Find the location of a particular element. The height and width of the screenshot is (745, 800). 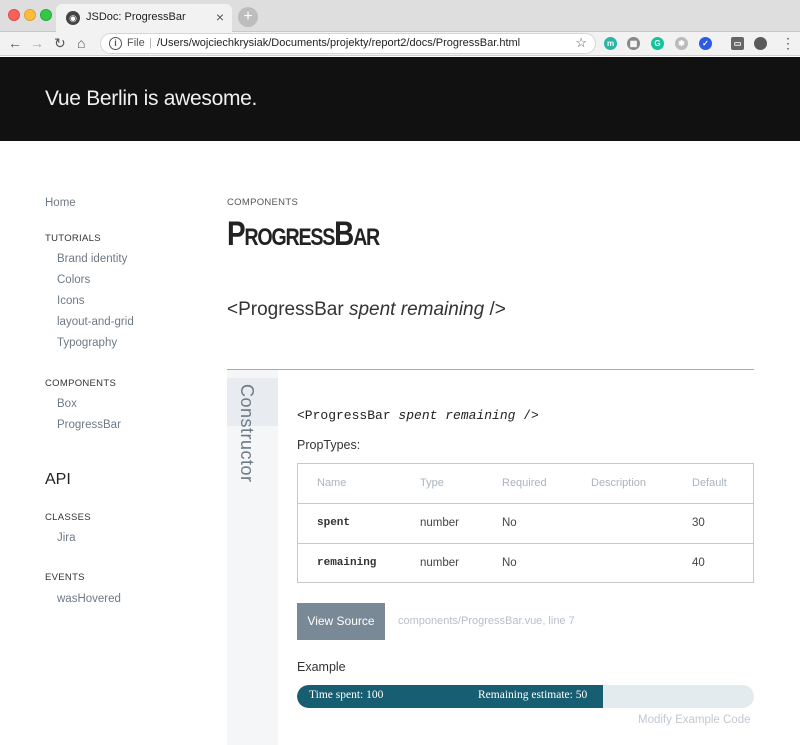

signature-params: spent remaining is located at coordinates (416, 309).